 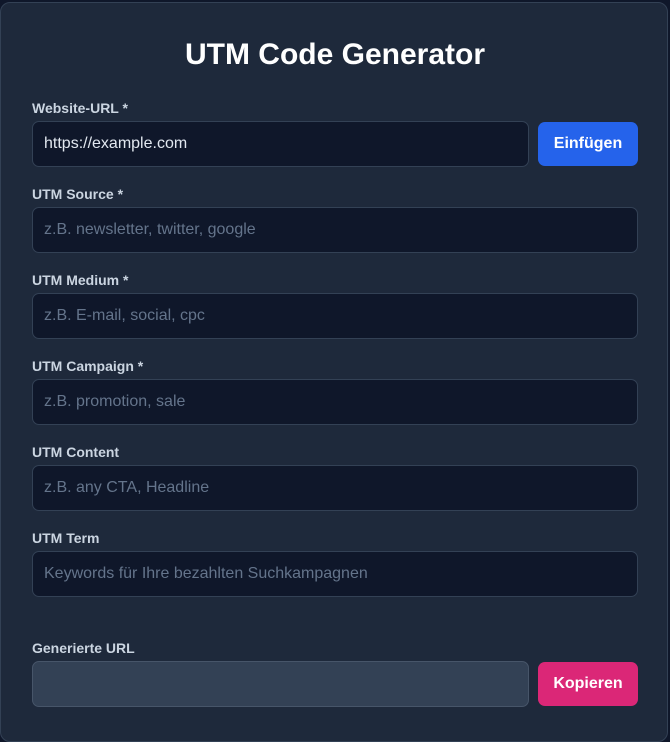 I want to click on website-url-input, so click(x=280, y=144).